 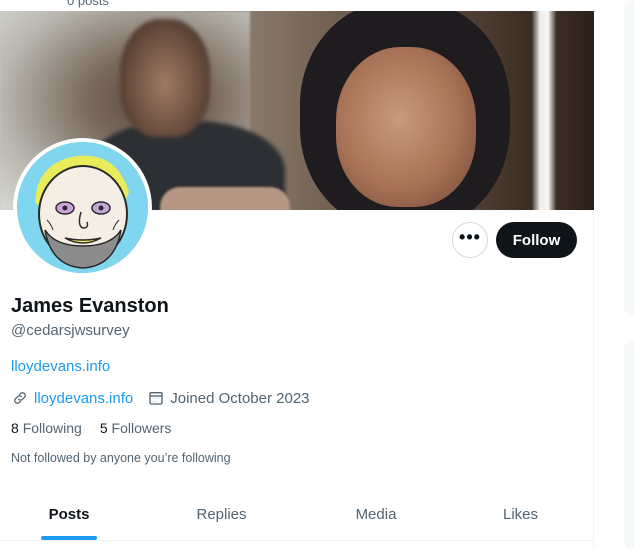 What do you see at coordinates (297, 5) in the screenshot?
I see `header-bar: 0 posts` at bounding box center [297, 5].